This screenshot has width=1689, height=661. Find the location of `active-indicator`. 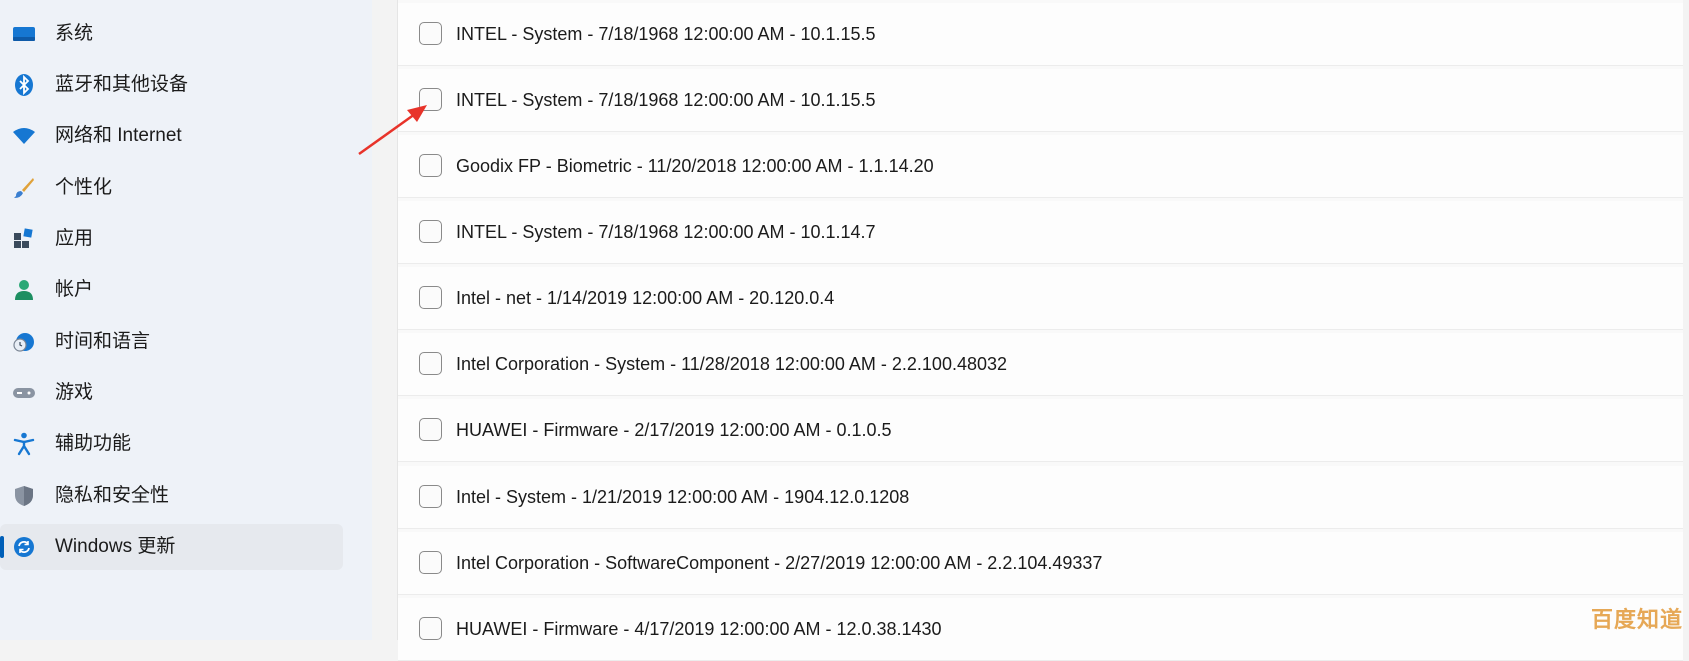

active-indicator is located at coordinates (2, 547).